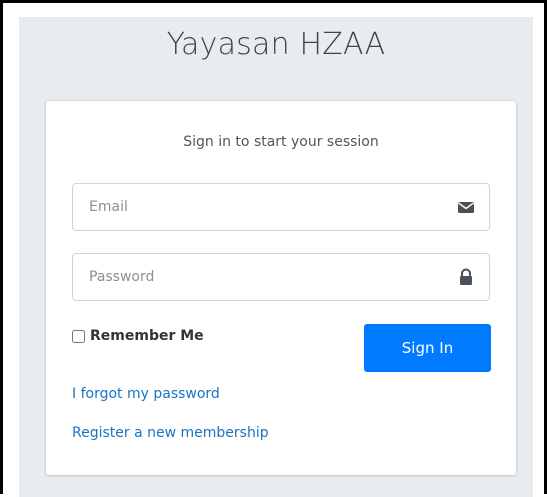  Describe the element at coordinates (170, 433) in the screenshot. I see `register-membership-link: Register a new membership` at that location.